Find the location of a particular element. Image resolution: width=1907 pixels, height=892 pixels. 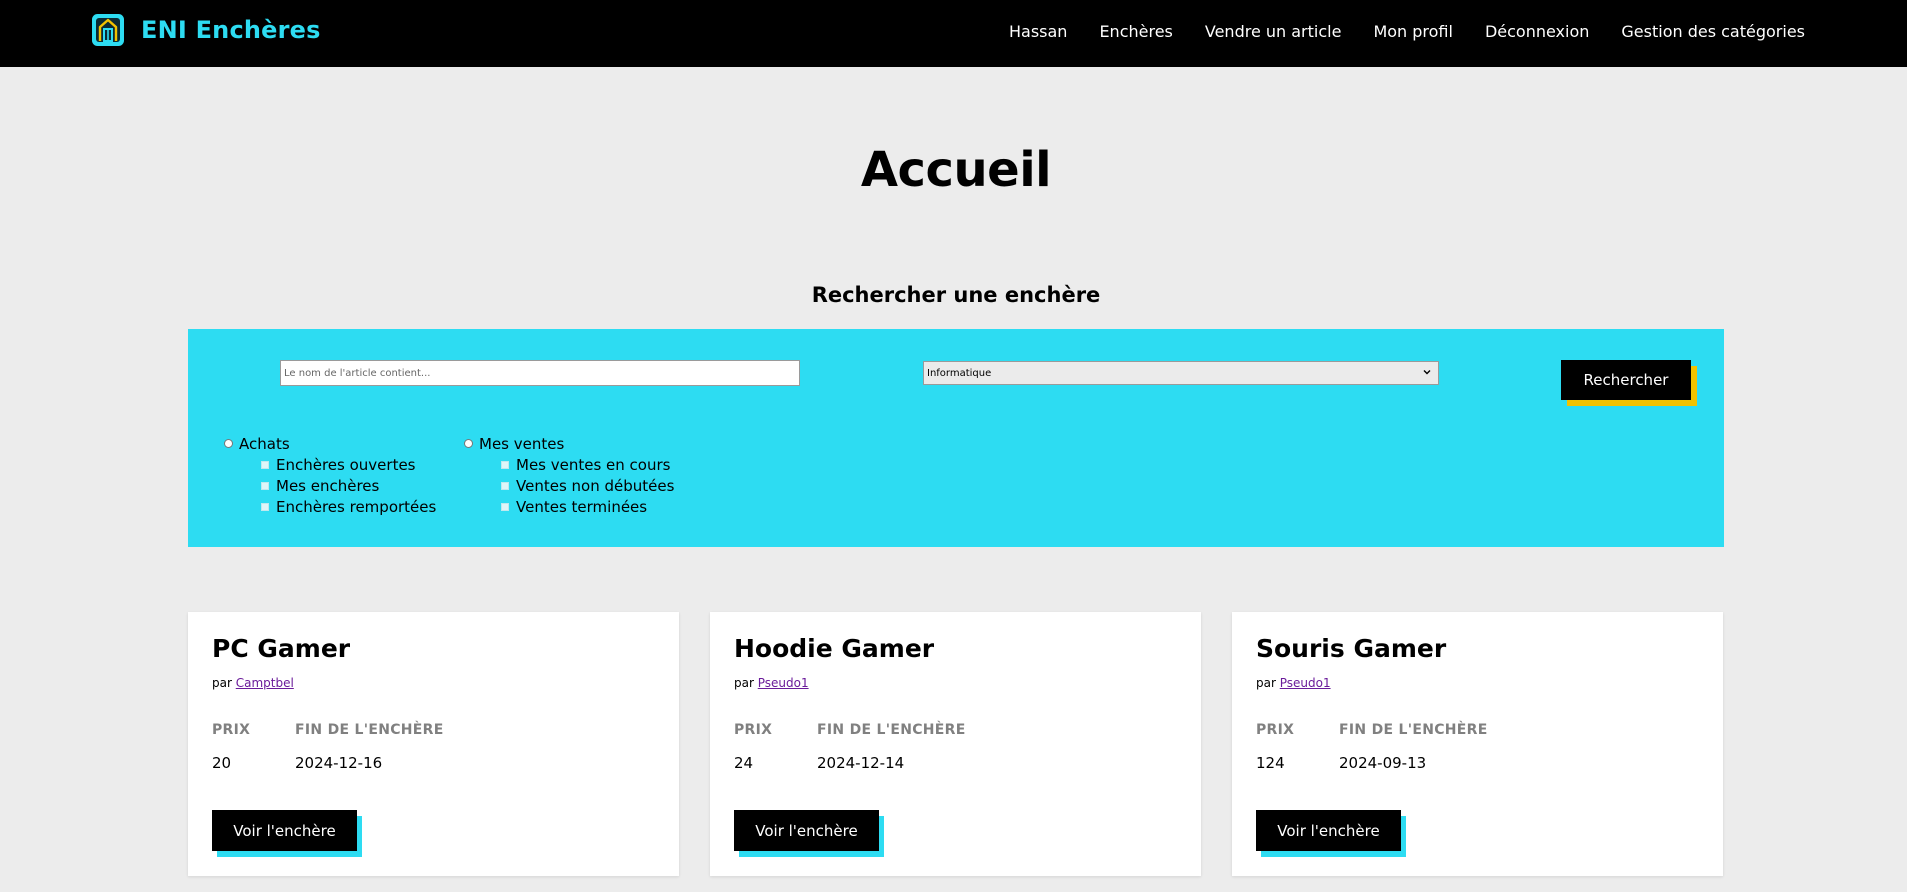

price-value: 124 is located at coordinates (1270, 763).